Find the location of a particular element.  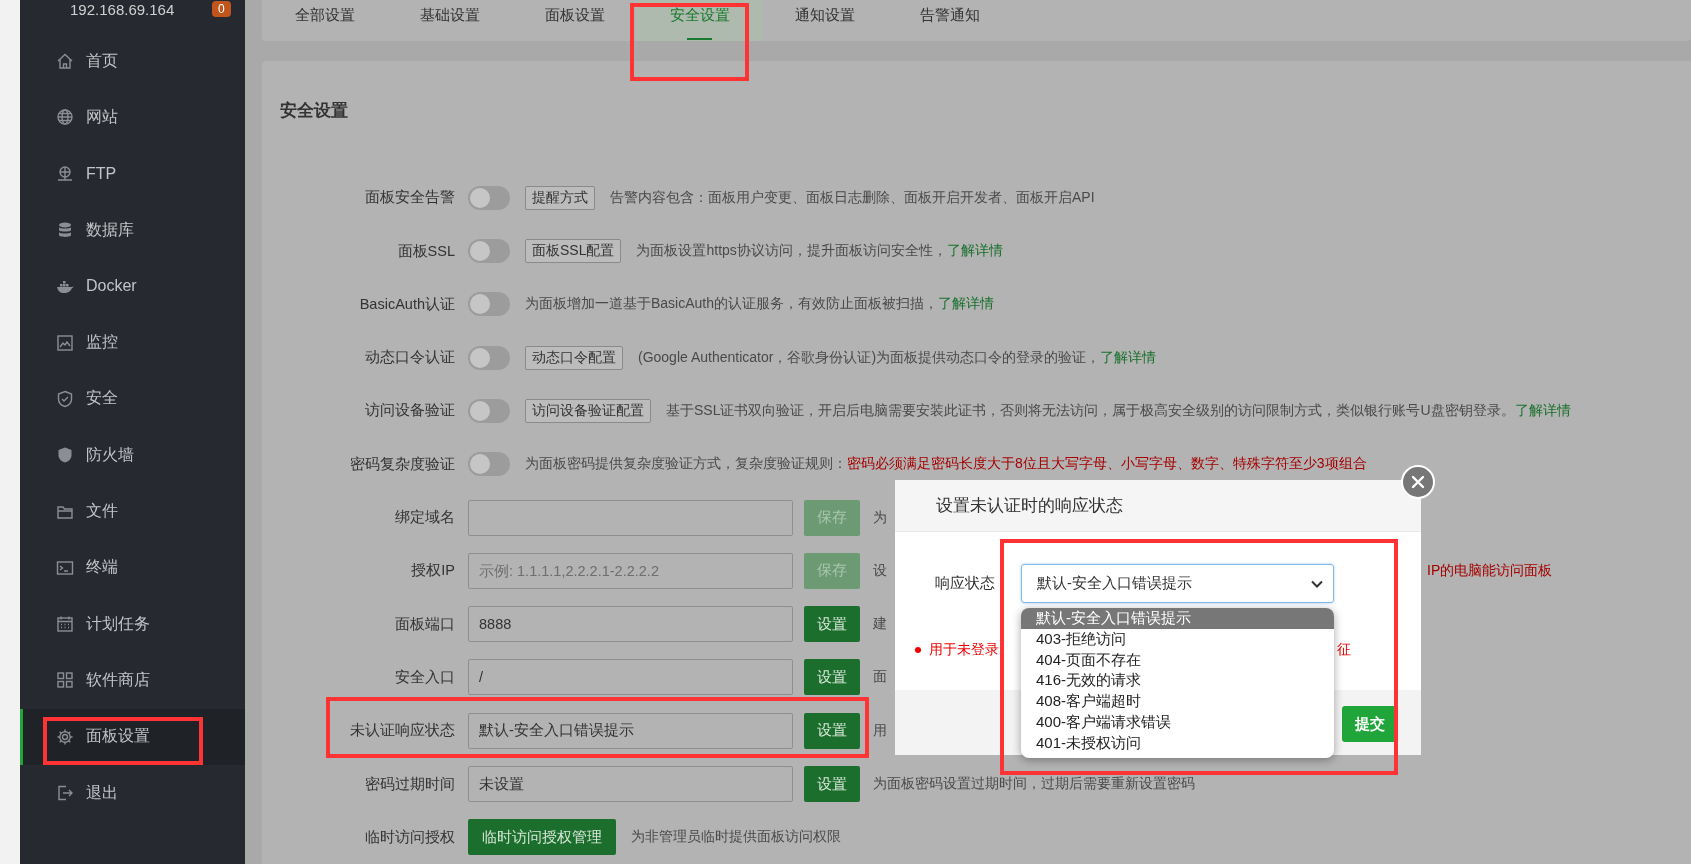

dialog-title: 设置未认证时的响应状态 is located at coordinates (1158, 506).